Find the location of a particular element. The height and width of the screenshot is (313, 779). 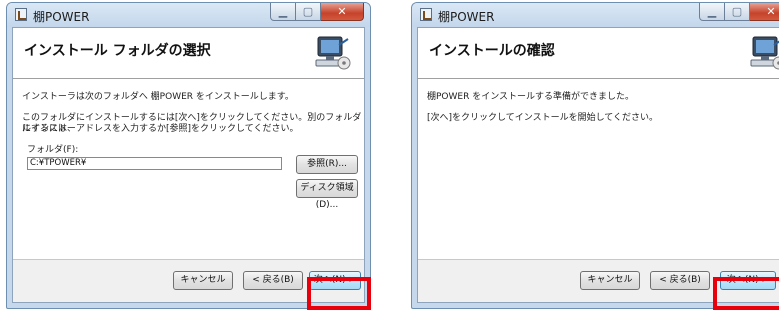

folder-label: フォルダ(F): is located at coordinates (53, 150).